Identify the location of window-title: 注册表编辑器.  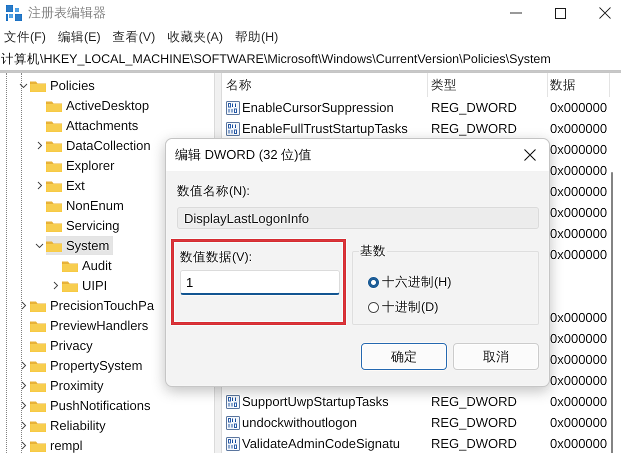
(67, 13).